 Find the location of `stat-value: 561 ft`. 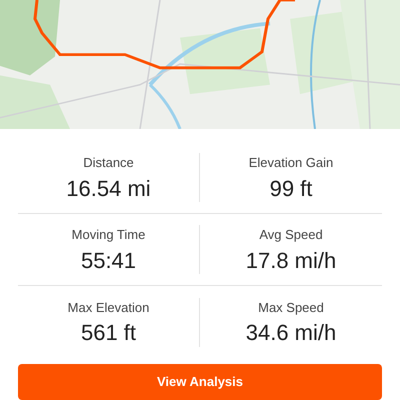

stat-value: 561 ft is located at coordinates (108, 332).